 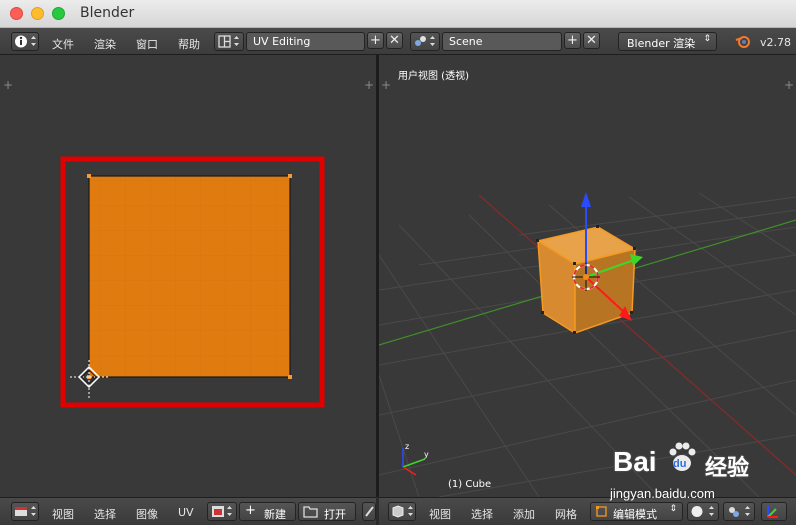 I want to click on menu-uv: UV, so click(x=186, y=512).